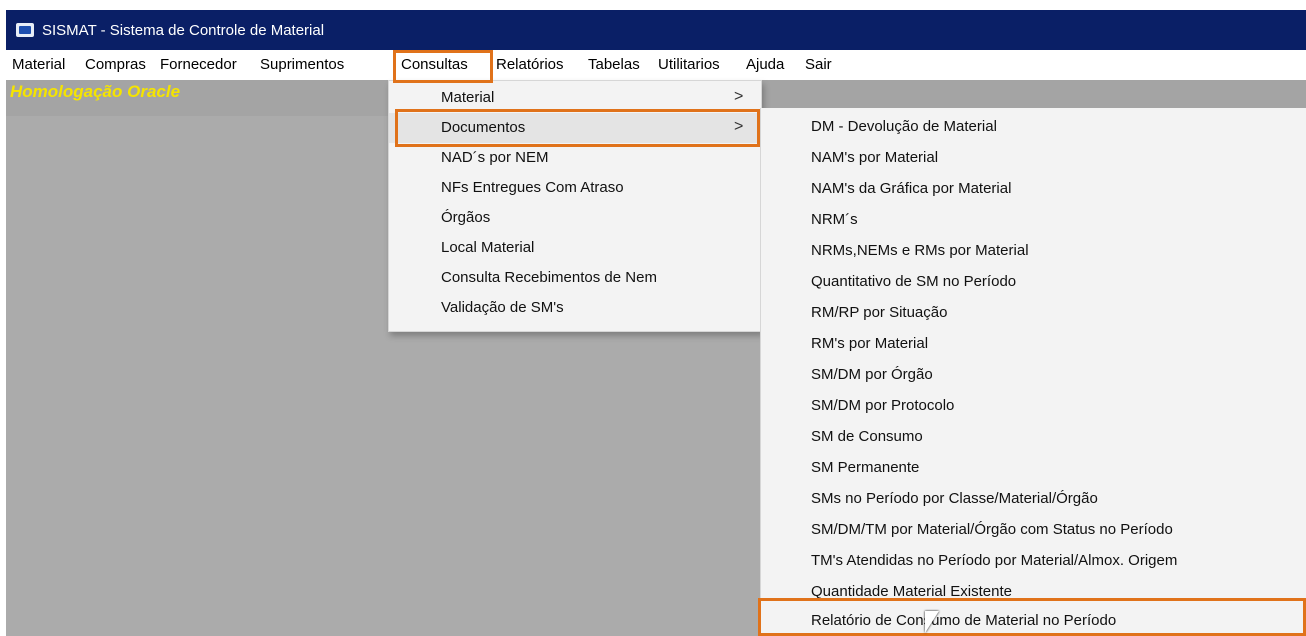 Image resolution: width=1306 pixels, height=636 pixels. I want to click on menu-relatorios: Relatórios, so click(530, 64).